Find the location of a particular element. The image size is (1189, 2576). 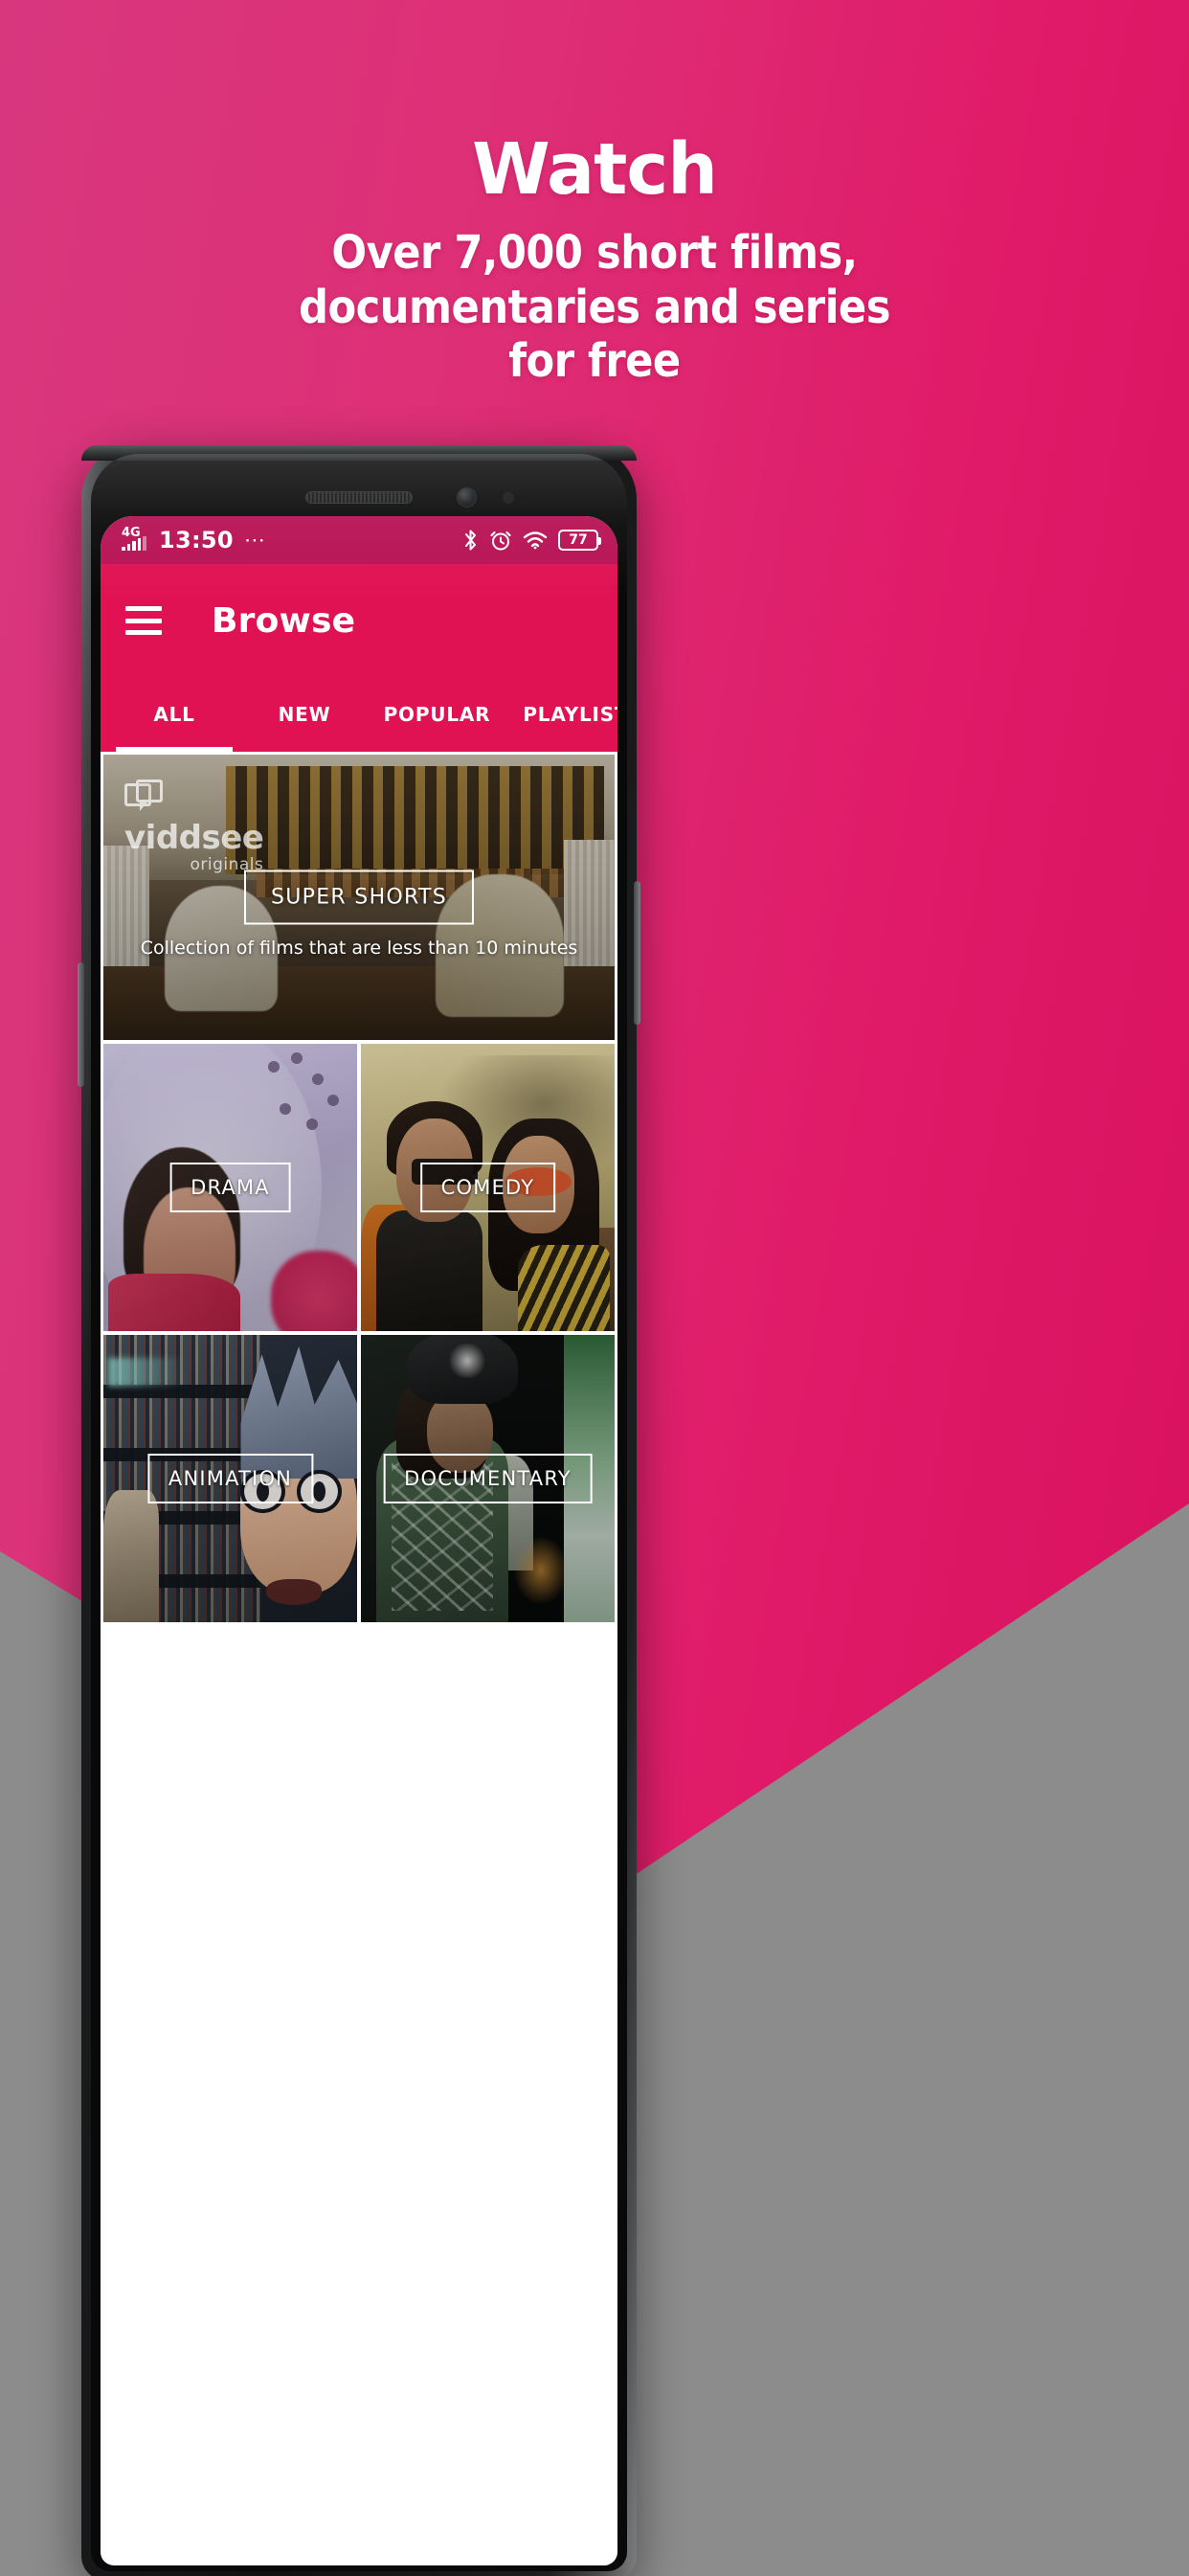

hamburger-menu-icon is located at coordinates (143, 620).